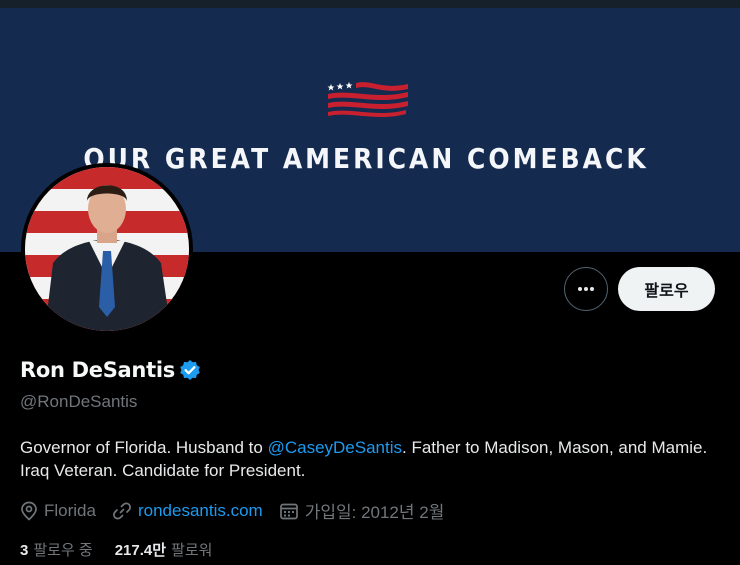  What do you see at coordinates (121, 510) in the screenshot?
I see `link-icon` at bounding box center [121, 510].